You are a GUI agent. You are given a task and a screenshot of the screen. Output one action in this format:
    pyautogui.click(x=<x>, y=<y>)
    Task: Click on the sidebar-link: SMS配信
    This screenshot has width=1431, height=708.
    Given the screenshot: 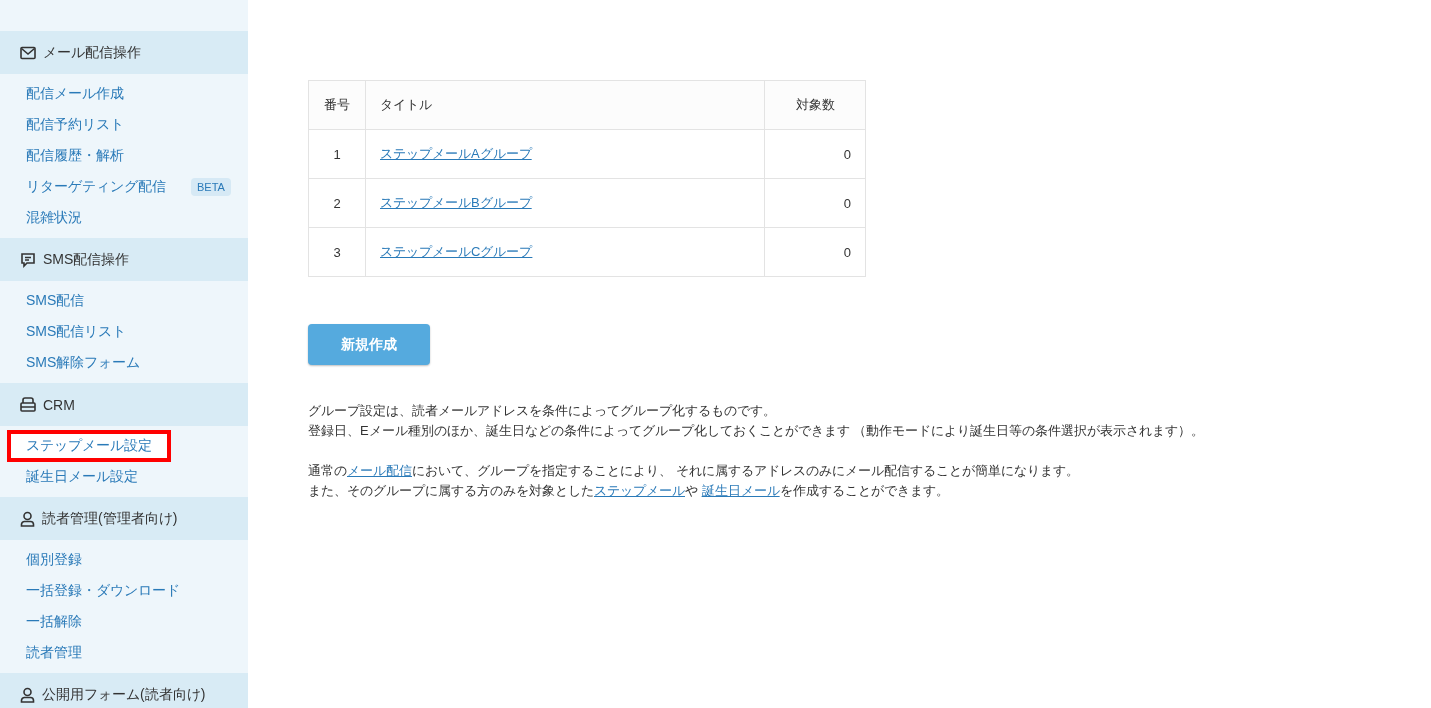 What is the action you would take?
    pyautogui.click(x=55, y=300)
    